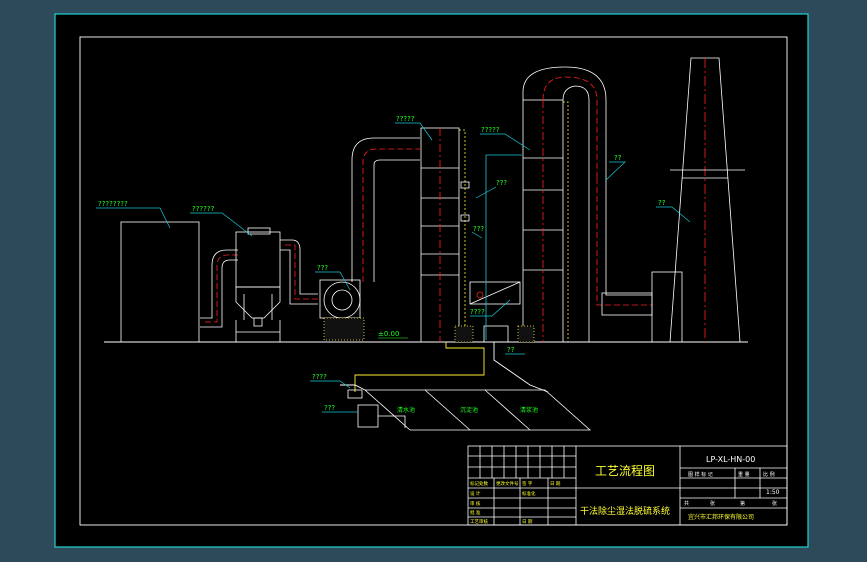  Describe the element at coordinates (478, 229) in the screenshot. I see `middle-lower-label: ???` at that location.